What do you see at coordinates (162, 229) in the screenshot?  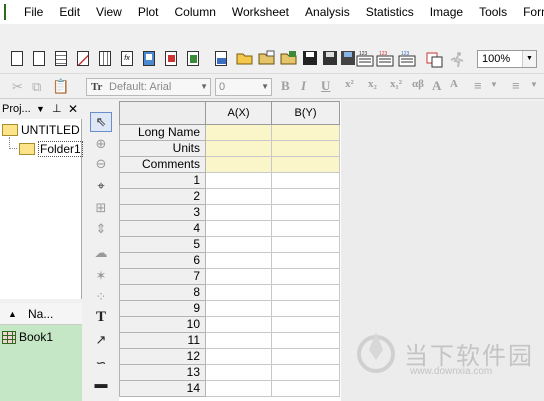 I see `row-header: 4` at bounding box center [162, 229].